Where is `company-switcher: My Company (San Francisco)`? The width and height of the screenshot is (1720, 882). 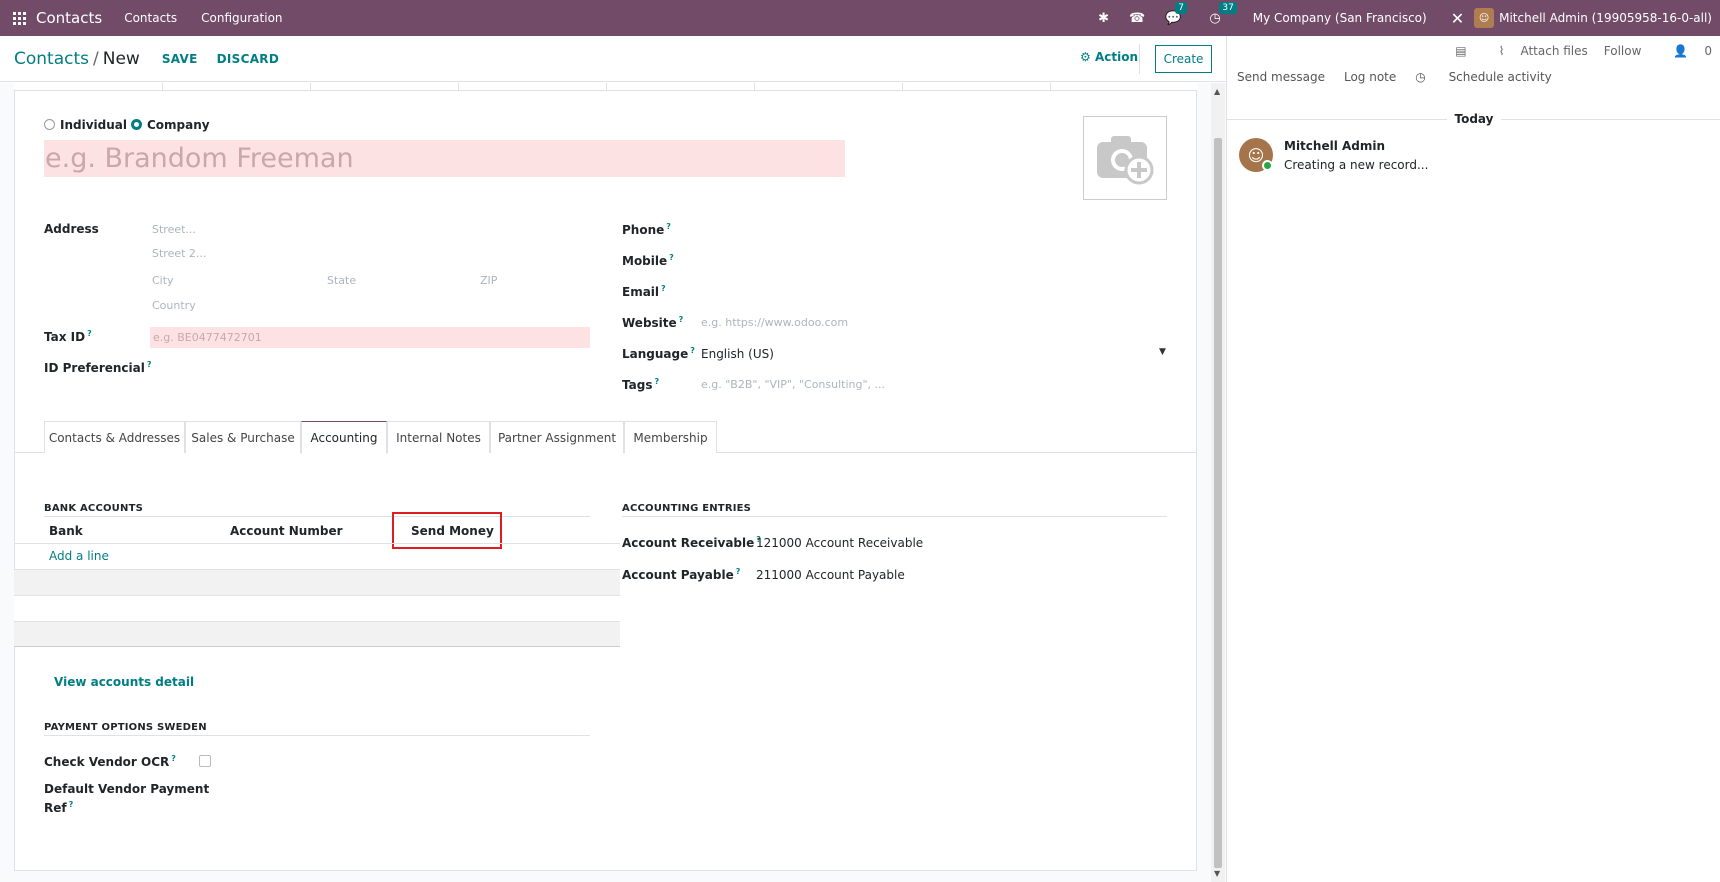 company-switcher: My Company (San Francisco) is located at coordinates (1340, 18).